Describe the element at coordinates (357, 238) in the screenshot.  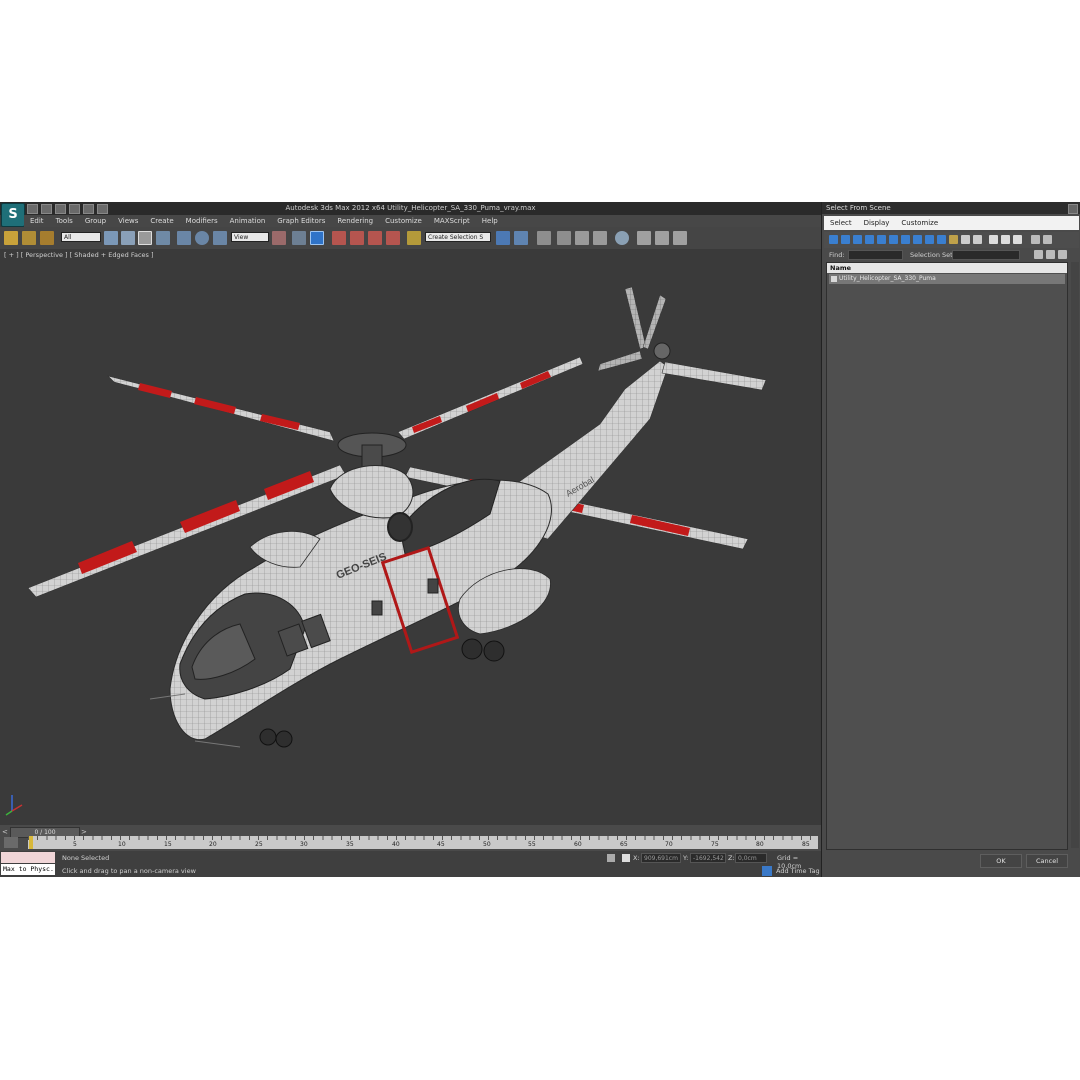
I see `angle-snap-icon` at that location.